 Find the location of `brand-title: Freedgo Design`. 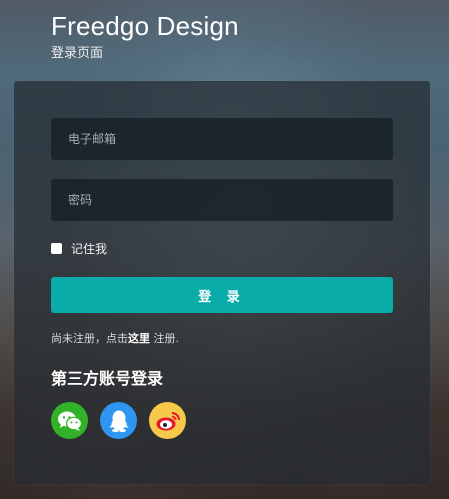

brand-title: Freedgo Design is located at coordinates (145, 26).